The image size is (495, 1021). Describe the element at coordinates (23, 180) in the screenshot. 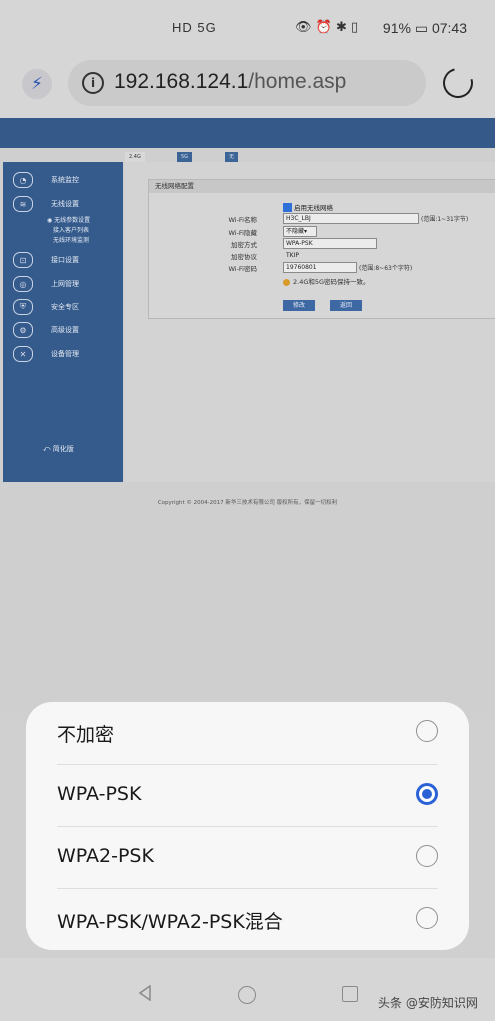

I see `monitor-icon: ◔` at that location.